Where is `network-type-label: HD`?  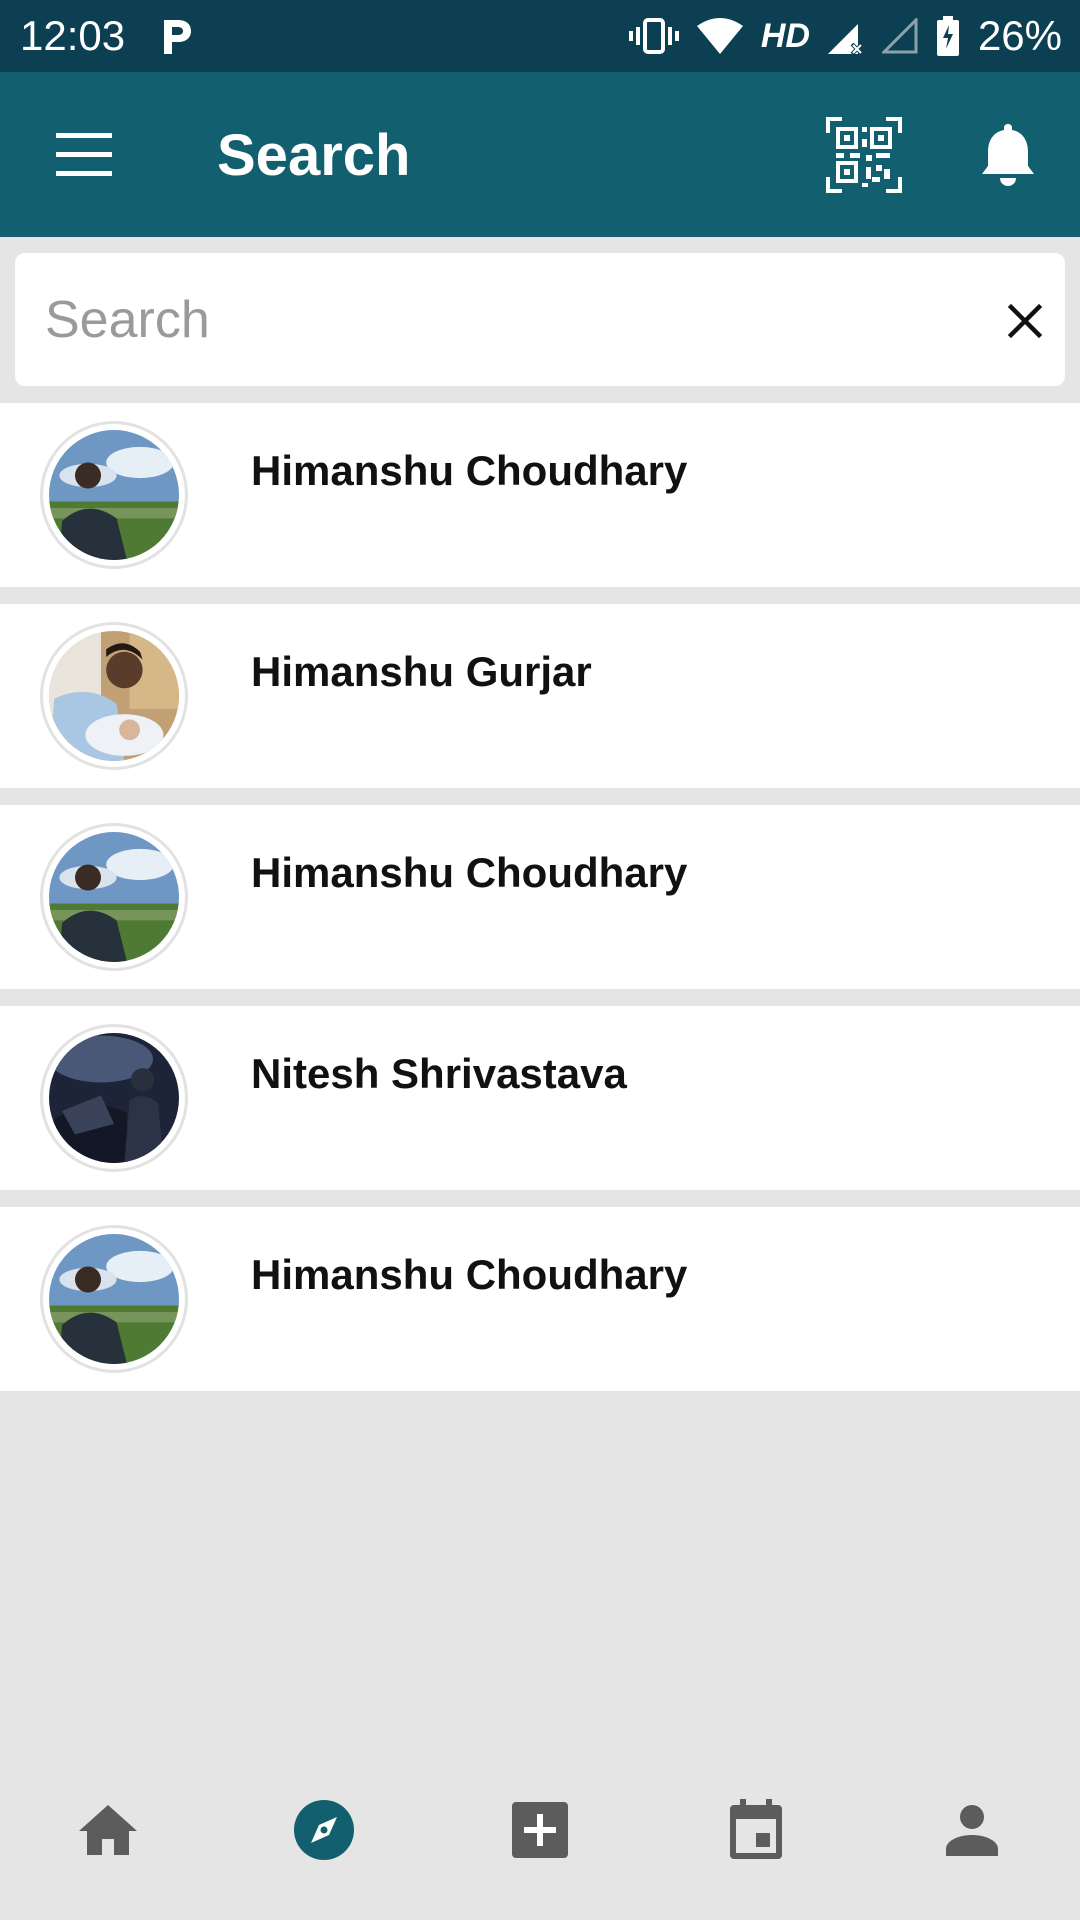 network-type-label: HD is located at coordinates (785, 35).